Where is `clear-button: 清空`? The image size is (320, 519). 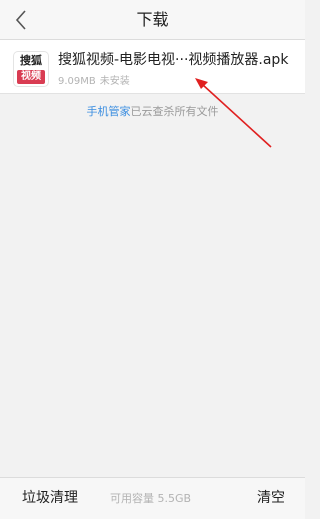 clear-button: 清空 is located at coordinates (271, 498).